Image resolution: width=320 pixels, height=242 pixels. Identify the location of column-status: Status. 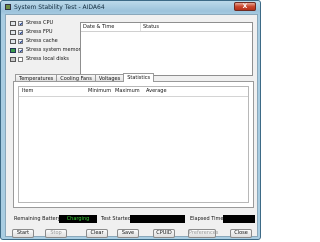
(196, 27).